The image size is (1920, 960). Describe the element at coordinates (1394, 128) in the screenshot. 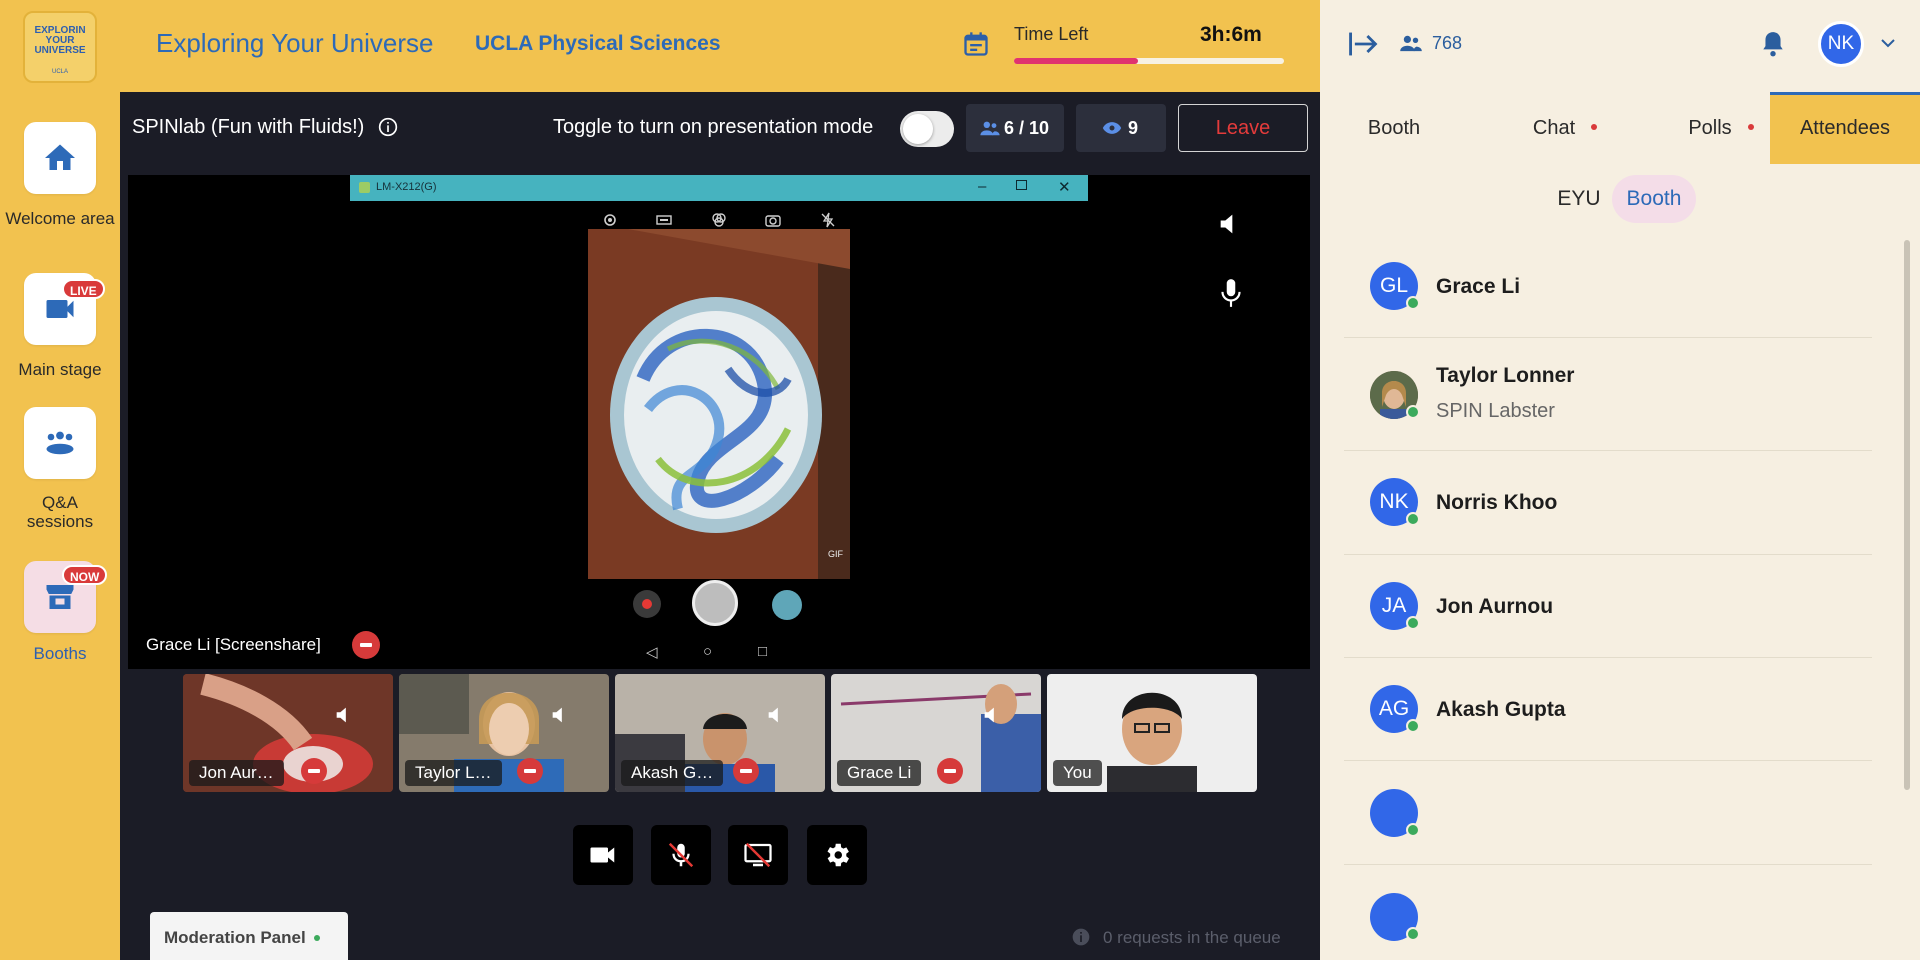

I see `tab-booth: Booth` at that location.